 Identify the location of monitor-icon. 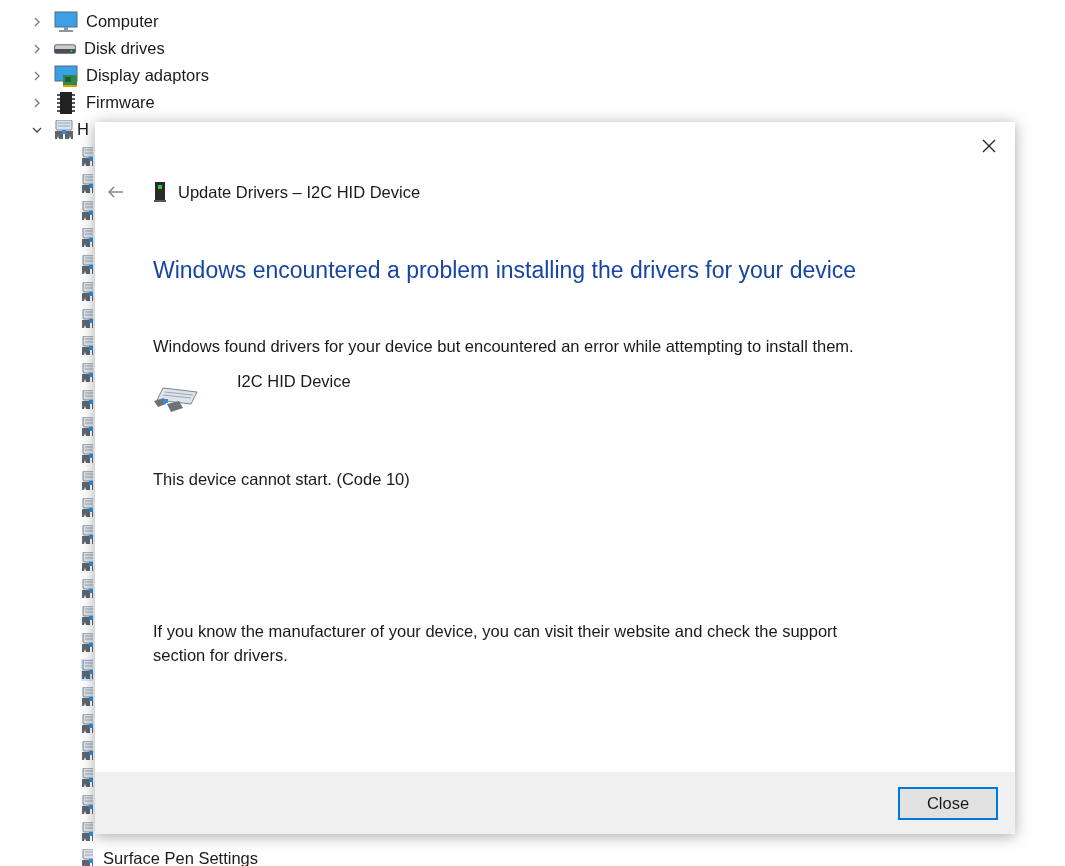
(66, 21).